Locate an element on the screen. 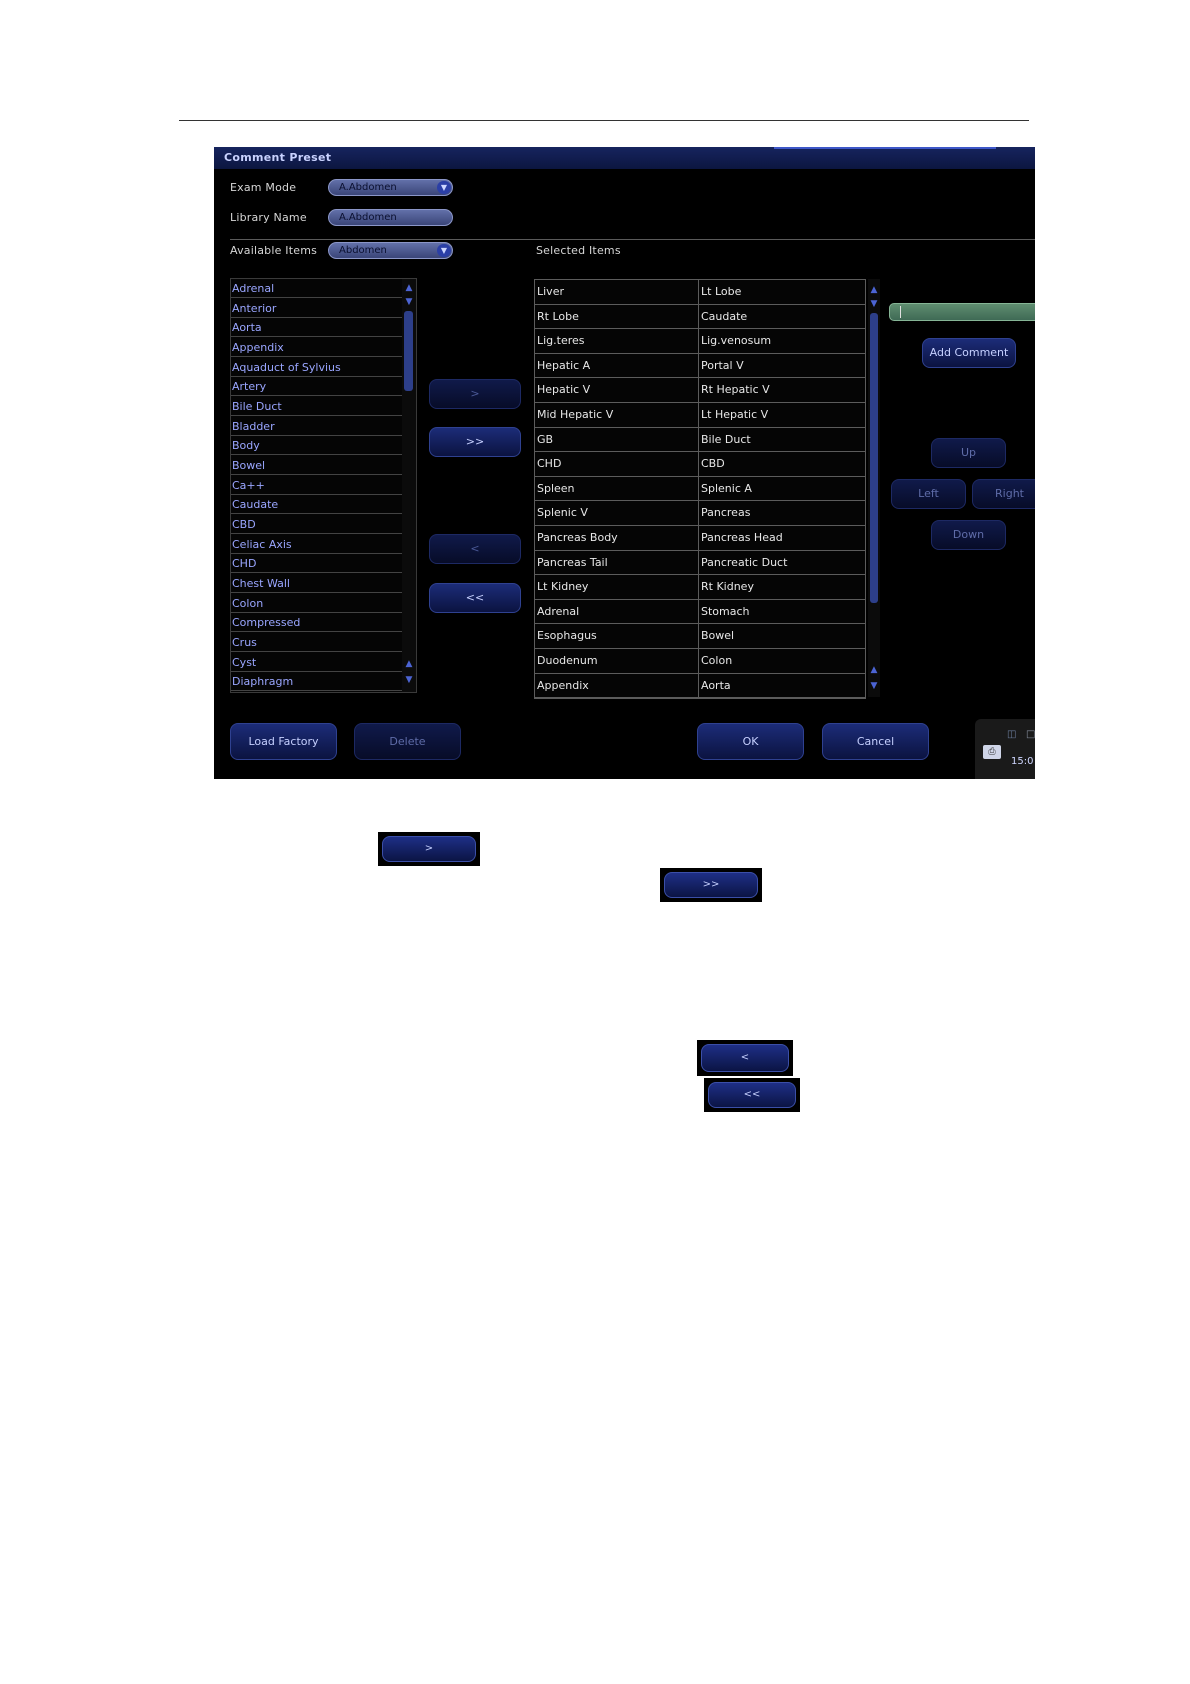 This screenshot has width=1190, height=1684. table-cell: Aorta is located at coordinates (782, 686).